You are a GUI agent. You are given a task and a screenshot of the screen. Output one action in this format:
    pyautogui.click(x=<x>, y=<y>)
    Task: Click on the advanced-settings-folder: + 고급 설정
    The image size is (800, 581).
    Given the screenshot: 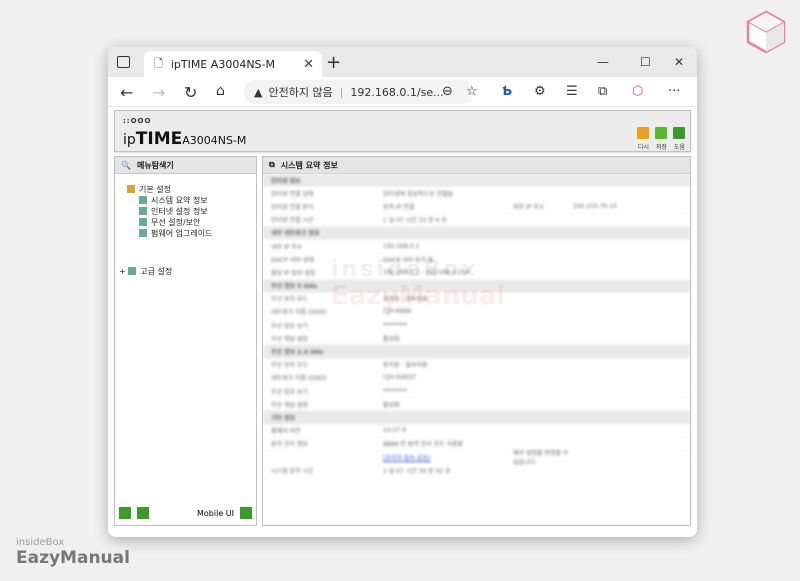 What is the action you would take?
    pyautogui.click(x=145, y=271)
    